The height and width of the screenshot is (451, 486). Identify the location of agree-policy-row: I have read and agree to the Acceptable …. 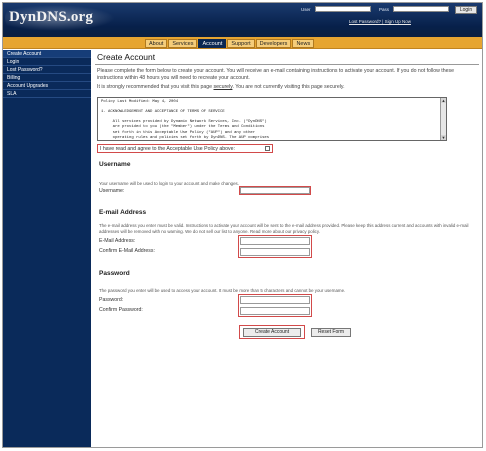
(185, 148).